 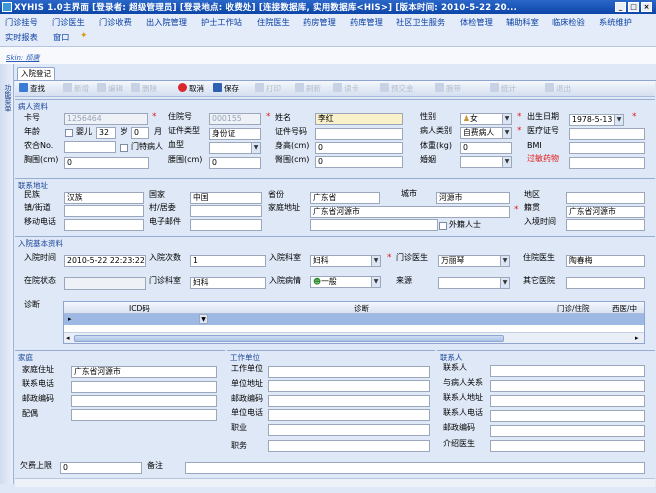 I want to click on town-field, so click(x=104, y=211).